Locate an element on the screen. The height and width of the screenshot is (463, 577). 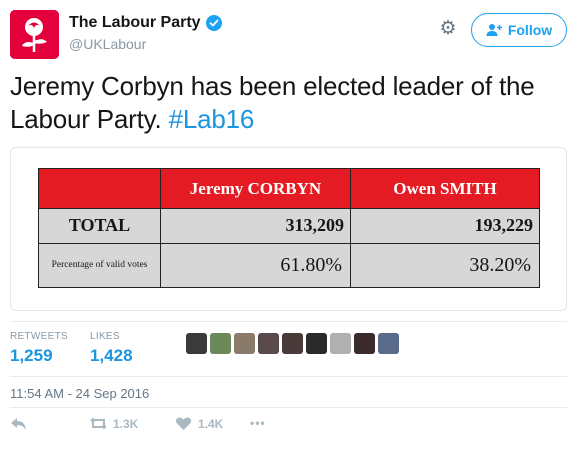
add-user-icon is located at coordinates (494, 30).